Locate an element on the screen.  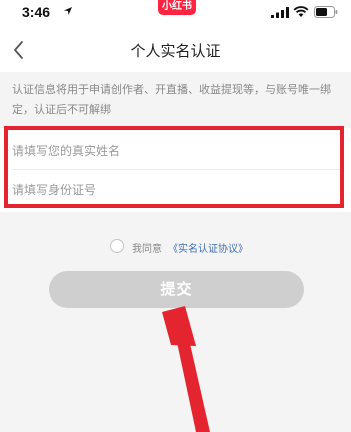
location-arrow-icon is located at coordinates (68, 11).